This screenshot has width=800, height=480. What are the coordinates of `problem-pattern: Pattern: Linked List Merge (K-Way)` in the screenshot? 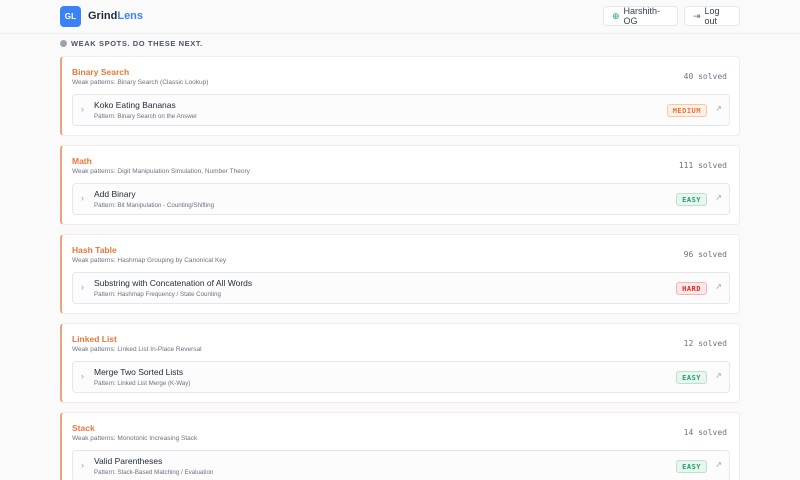 It's located at (142, 383).